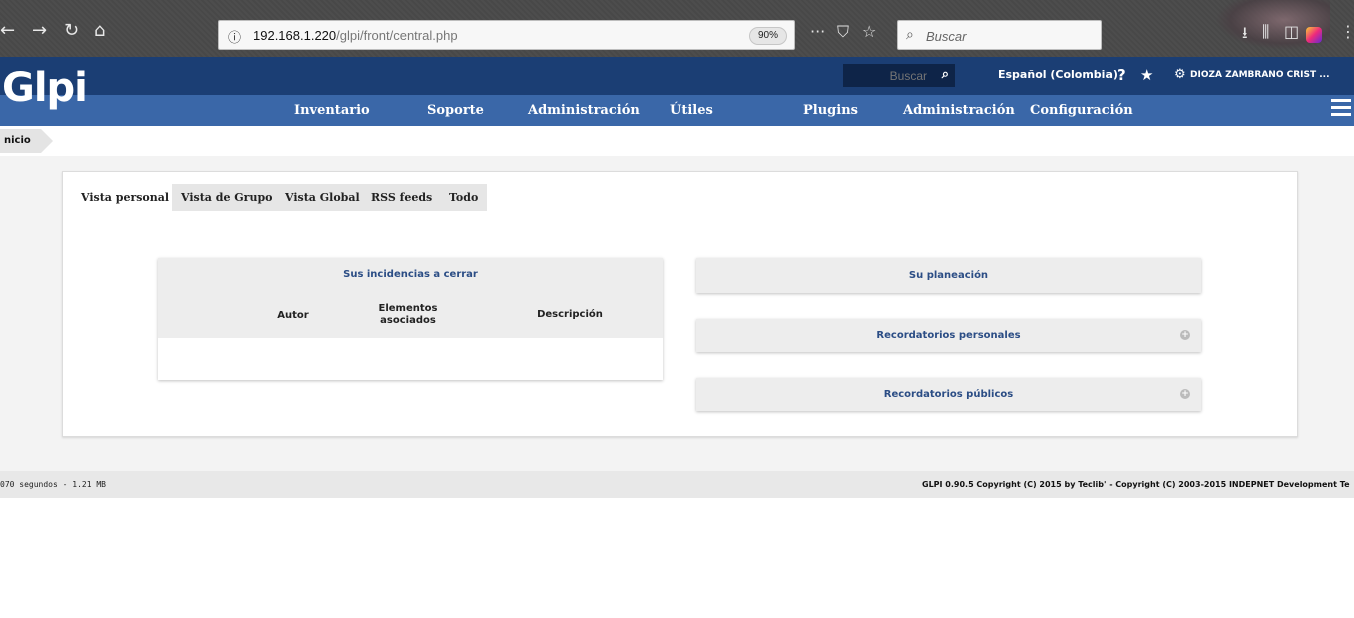  I want to click on incidencias-title: Sus incidencias a cerrar, so click(410, 274).